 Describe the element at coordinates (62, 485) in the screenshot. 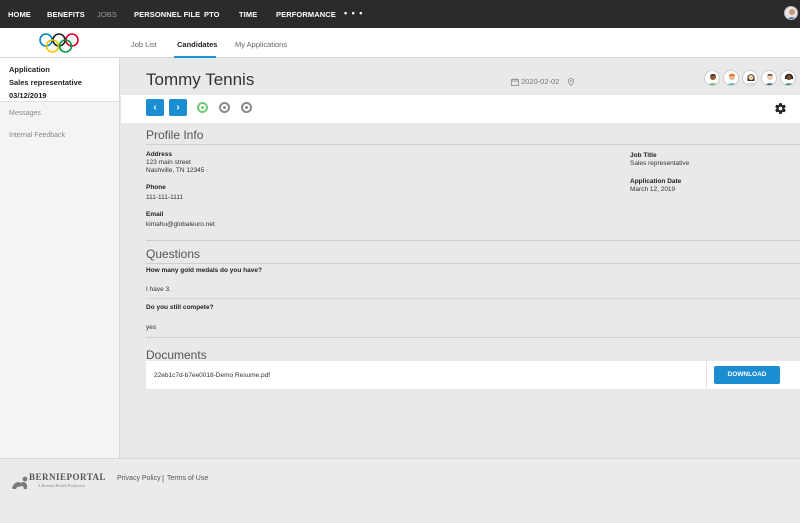

I see `footer-tagline: A Bernard Health Production` at that location.